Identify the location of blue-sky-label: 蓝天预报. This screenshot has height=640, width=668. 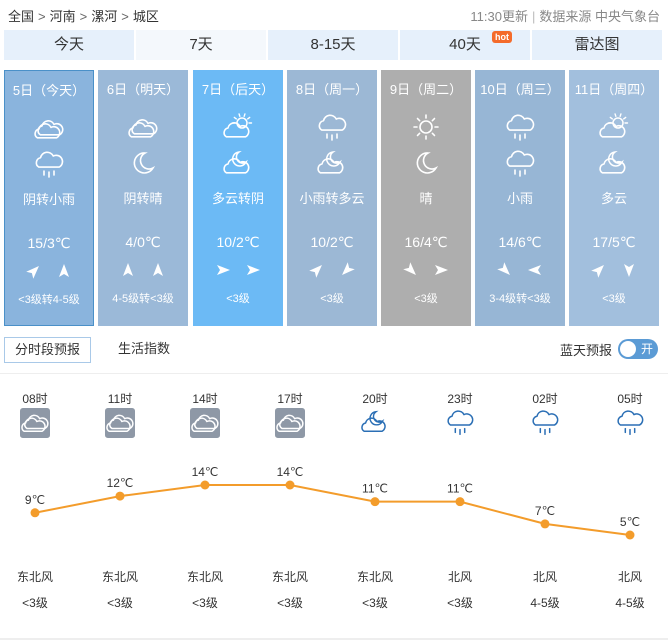
(585, 350).